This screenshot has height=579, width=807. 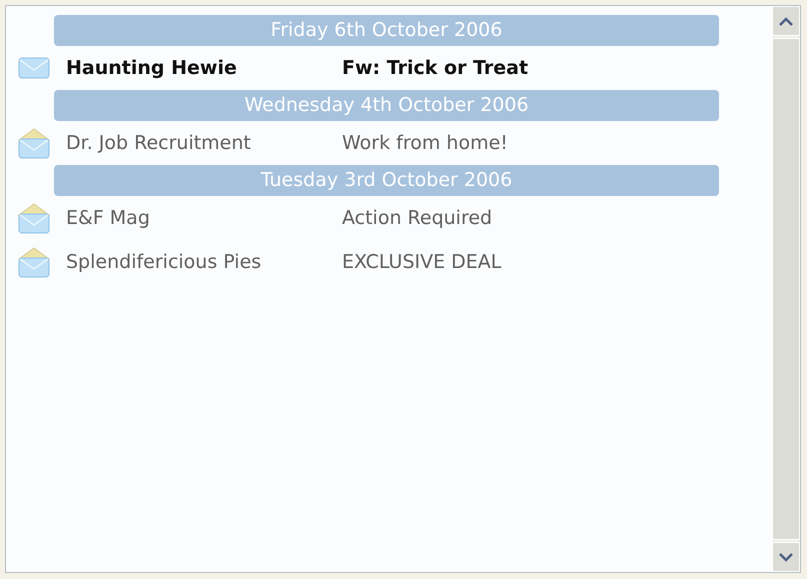 I want to click on date-group-header: Tuesday 3rd October 2006, so click(x=386, y=180).